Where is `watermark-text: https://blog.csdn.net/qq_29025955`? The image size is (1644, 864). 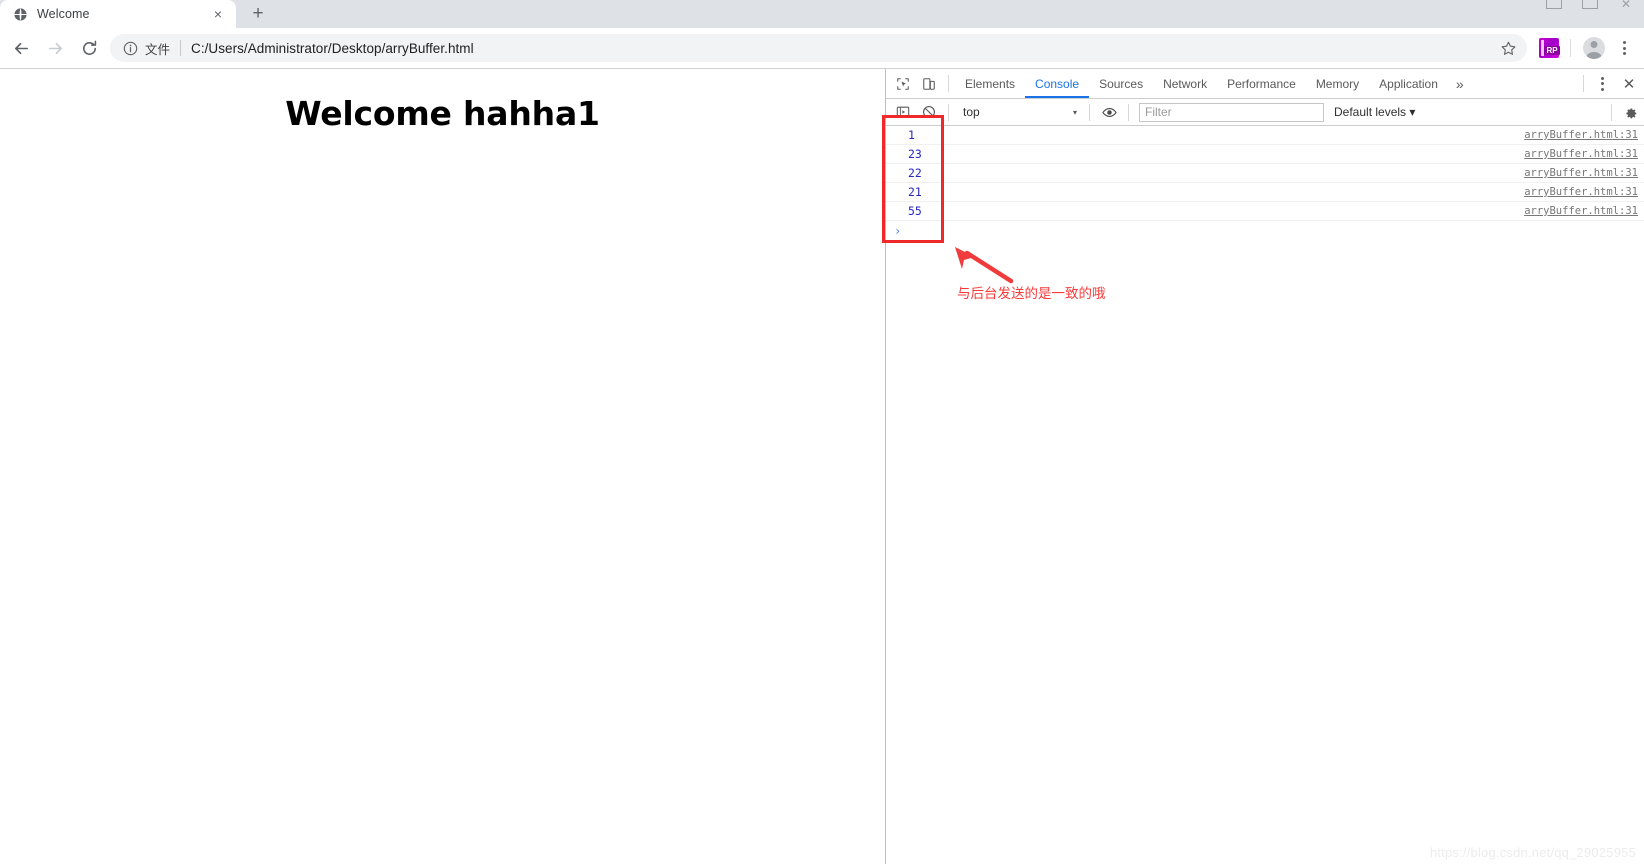
watermark-text: https://blog.csdn.net/qq_29025955 is located at coordinates (1532, 852).